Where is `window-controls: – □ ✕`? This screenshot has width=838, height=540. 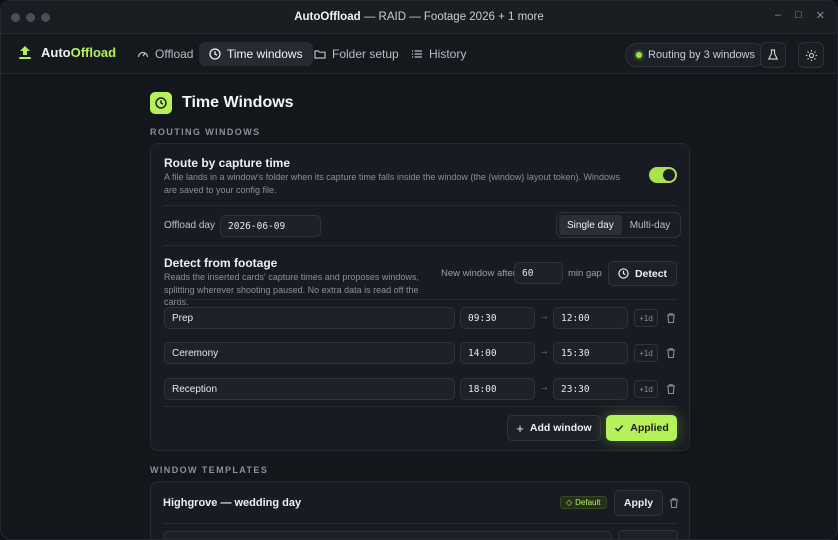
window-controls: – □ ✕ is located at coordinates (800, 15).